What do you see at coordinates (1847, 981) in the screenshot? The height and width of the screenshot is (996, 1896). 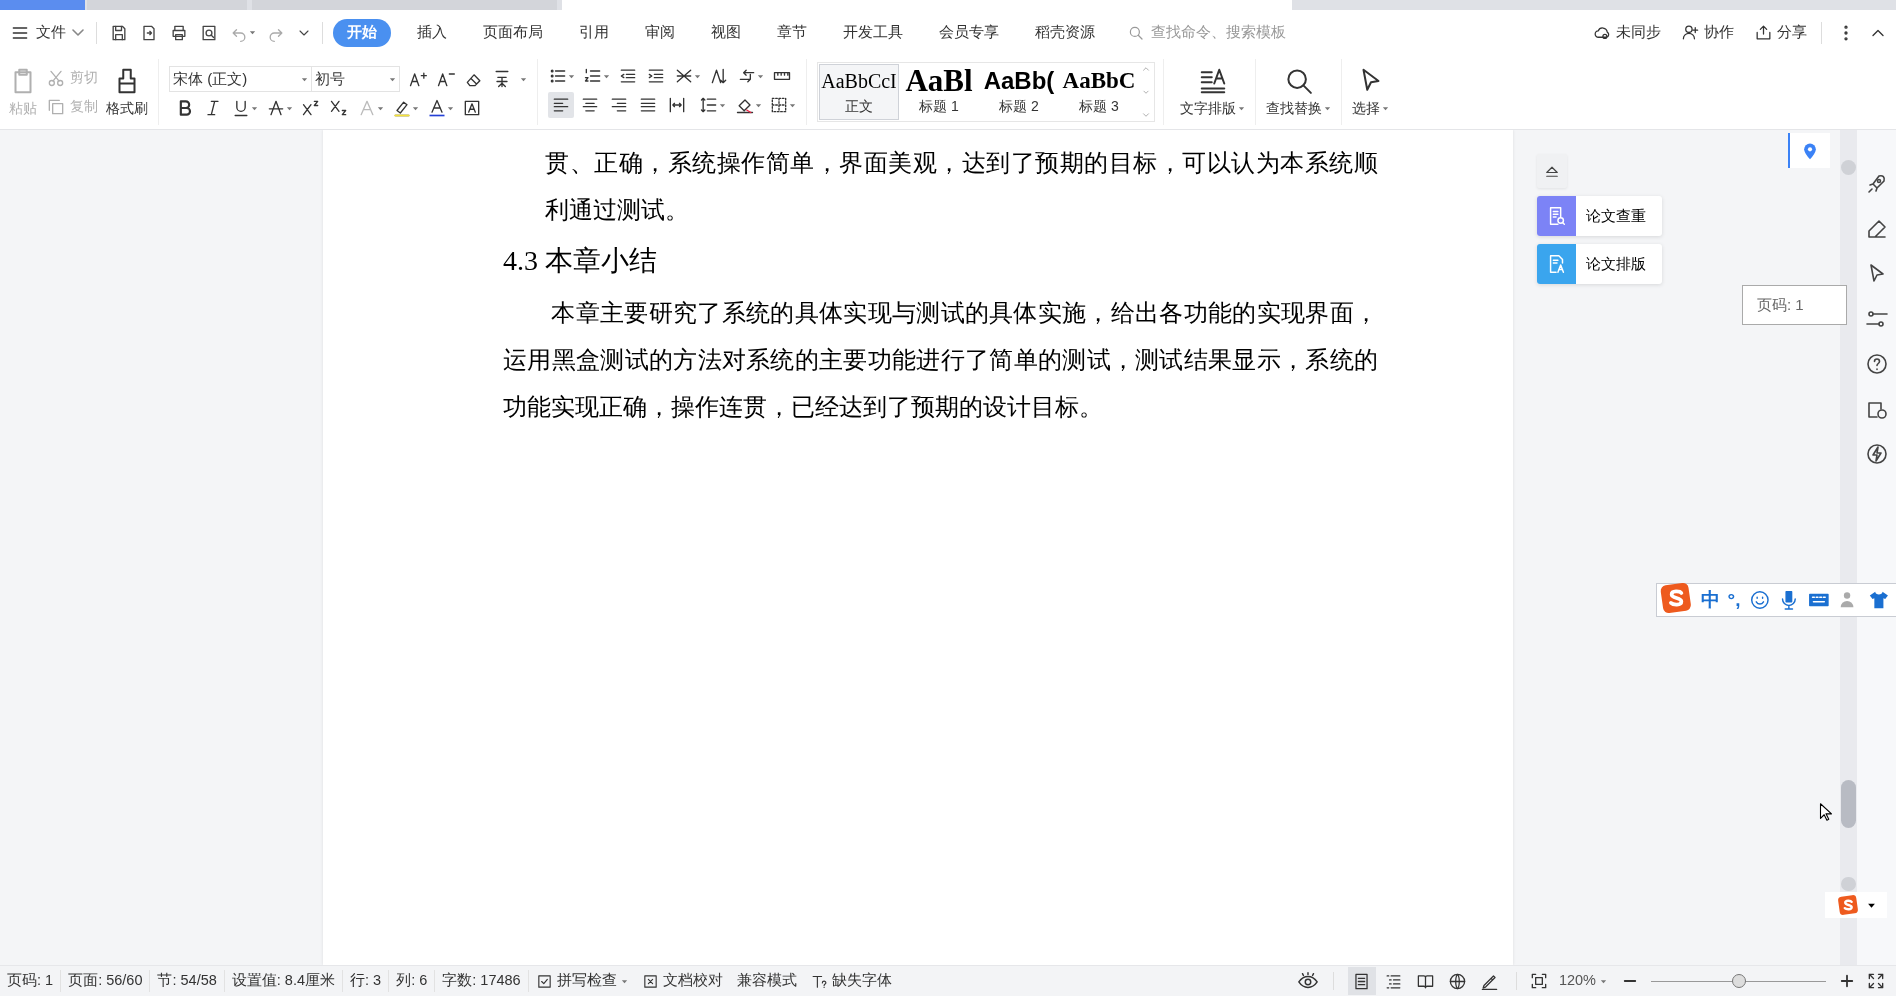 I see `zoom-in-icon` at bounding box center [1847, 981].